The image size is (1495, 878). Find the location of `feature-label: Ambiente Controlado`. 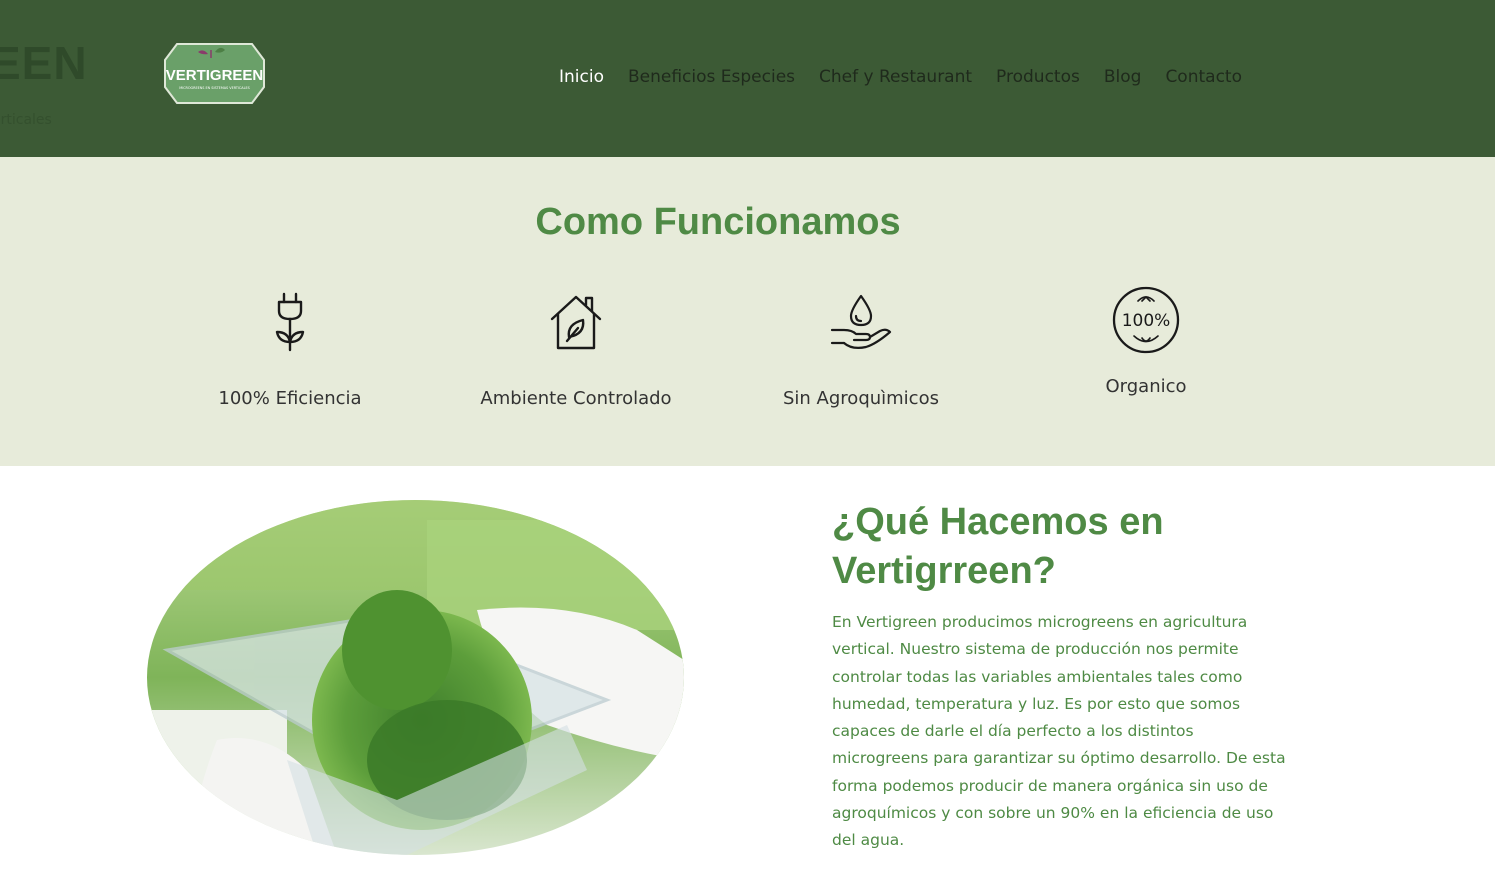

feature-label: Ambiente Controlado is located at coordinates (576, 398).